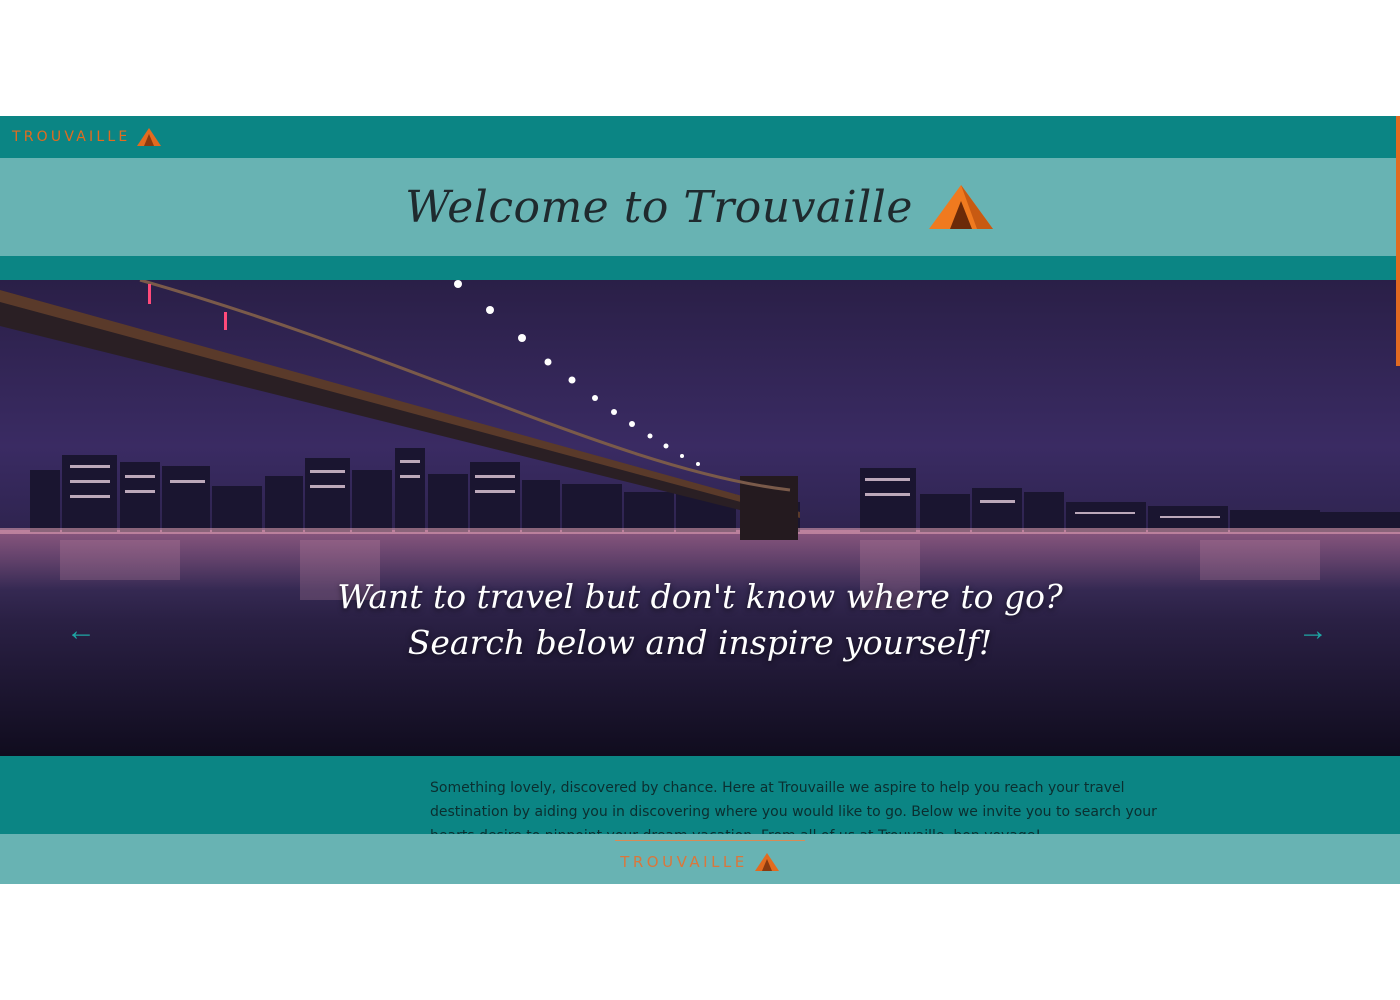 This screenshot has width=1400, height=1000. What do you see at coordinates (684, 862) in the screenshot?
I see `footer-brand-name: TROUVAILLE` at bounding box center [684, 862].